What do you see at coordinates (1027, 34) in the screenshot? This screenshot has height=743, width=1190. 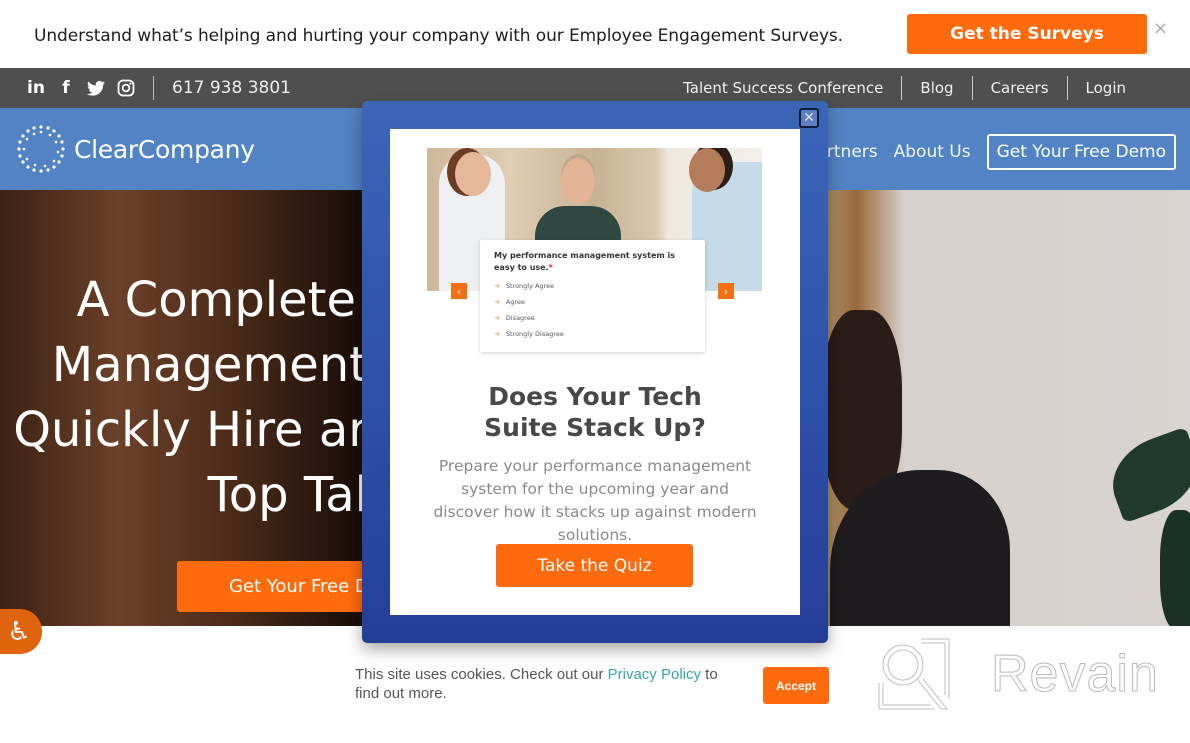 I see `get-surveys-button: Get the Surveys` at bounding box center [1027, 34].